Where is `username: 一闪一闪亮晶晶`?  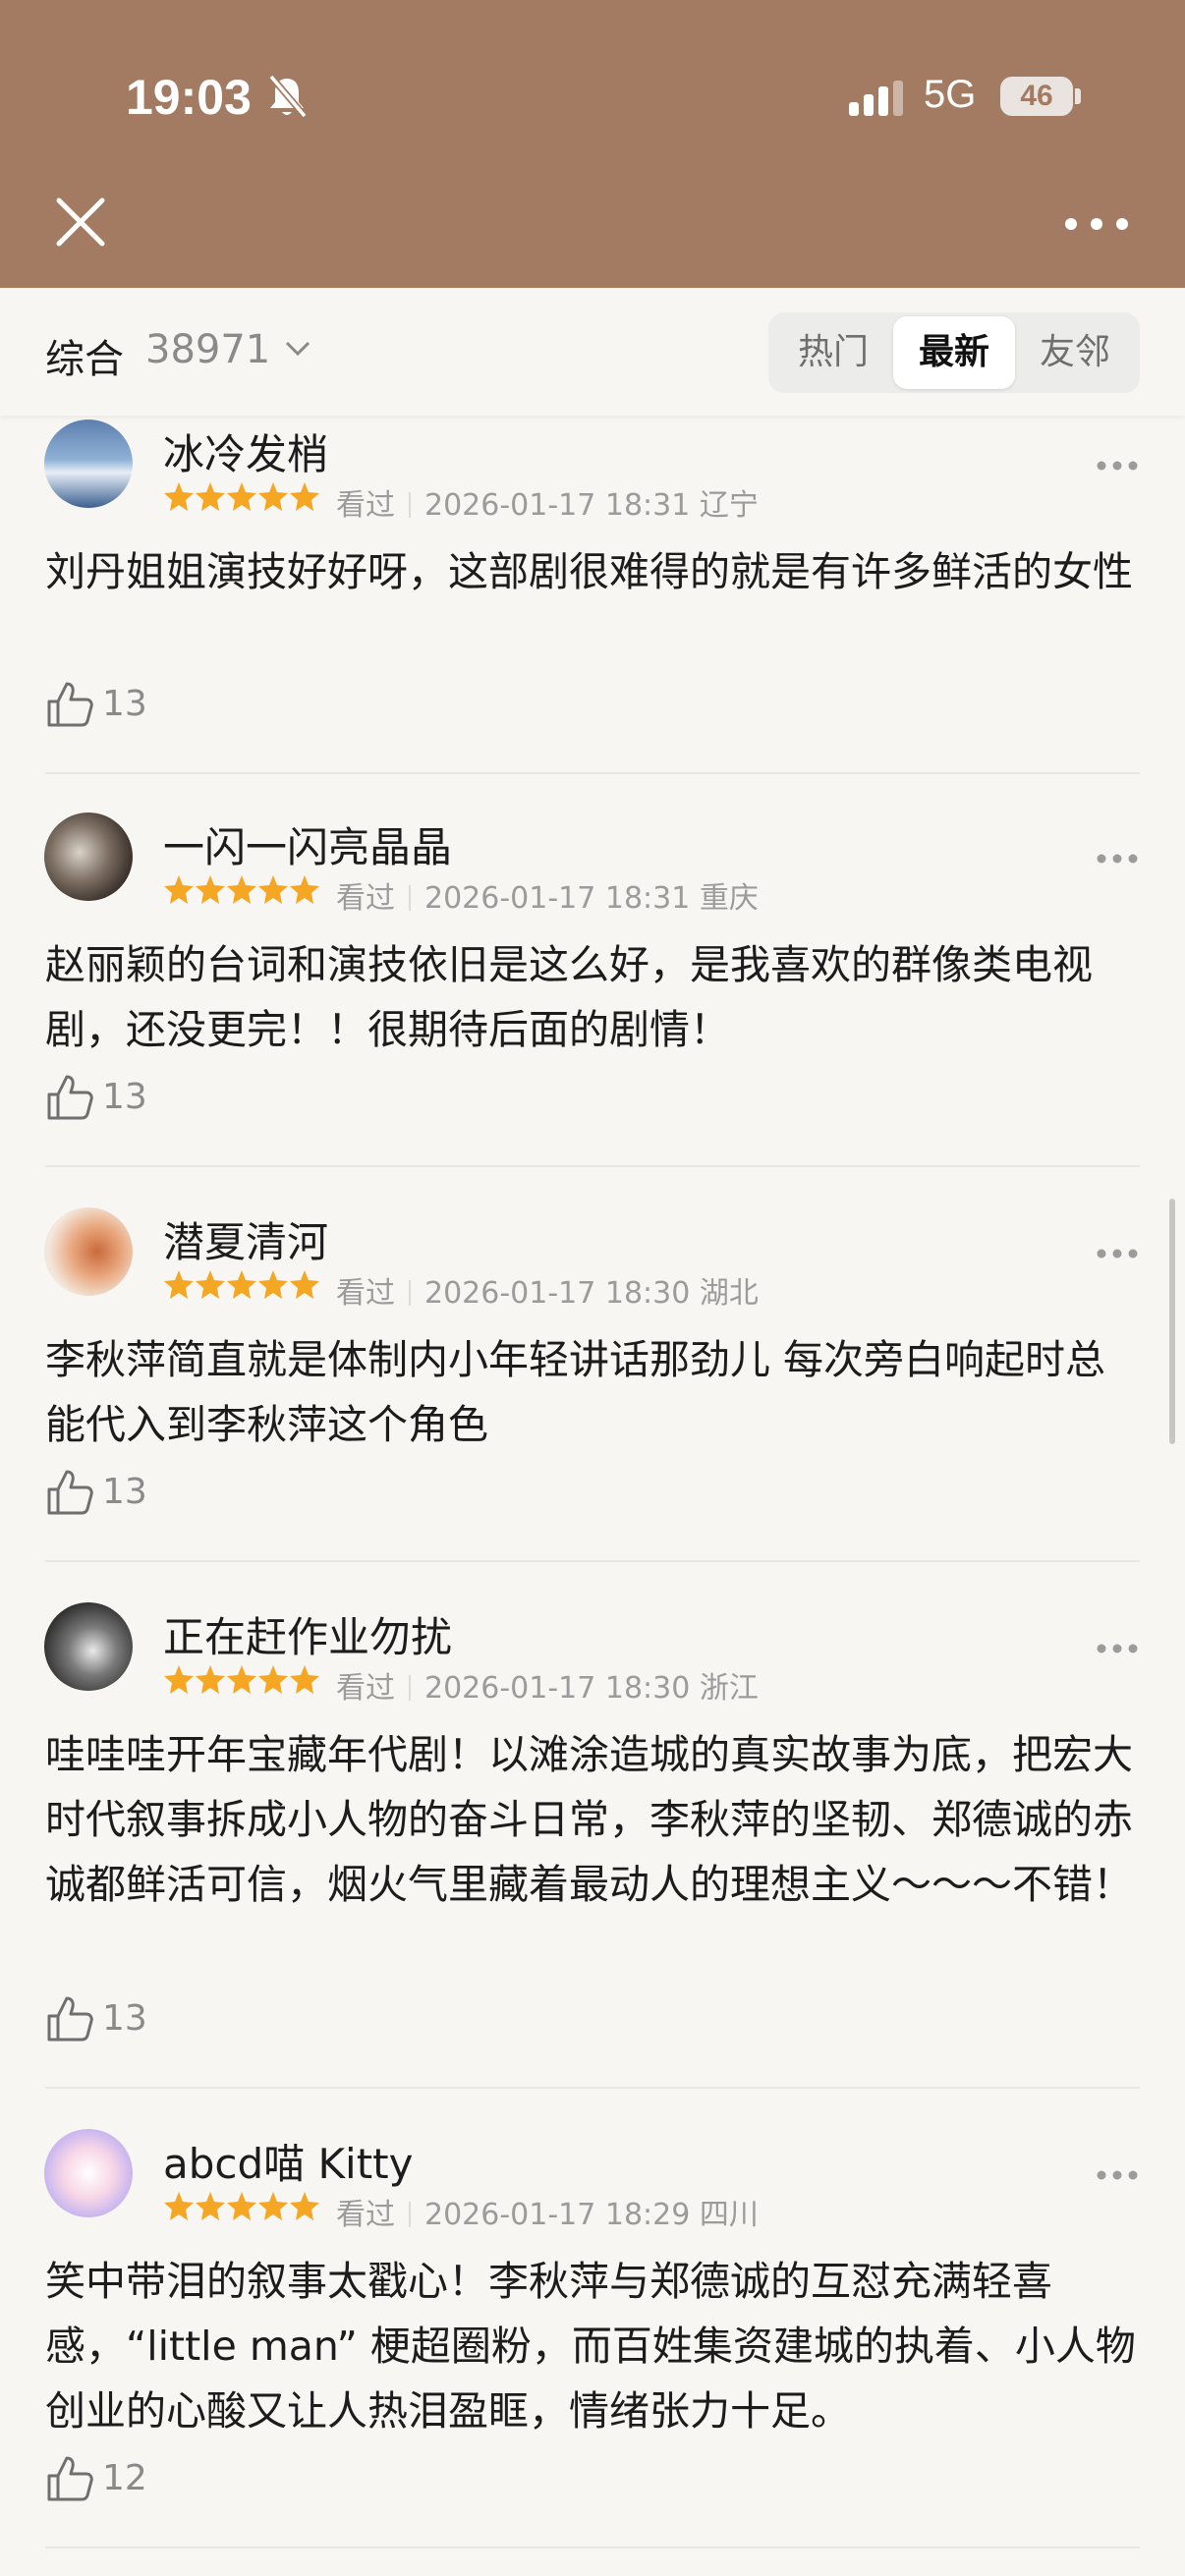 username: 一闪一闪亮晶晶 is located at coordinates (308, 844).